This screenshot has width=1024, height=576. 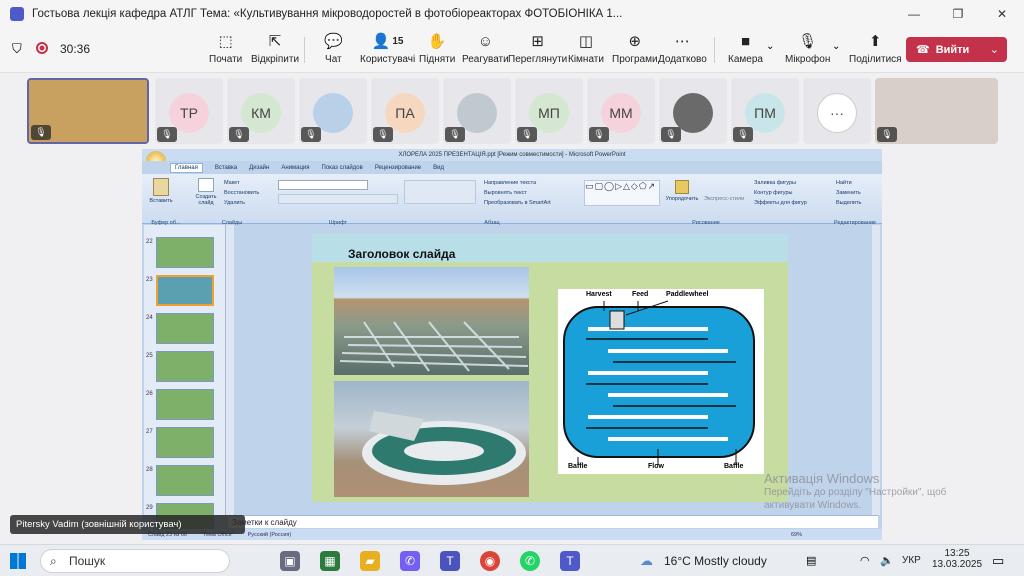 What do you see at coordinates (796, 535) in the screenshot?
I see `zoom-level: 69%` at bounding box center [796, 535].